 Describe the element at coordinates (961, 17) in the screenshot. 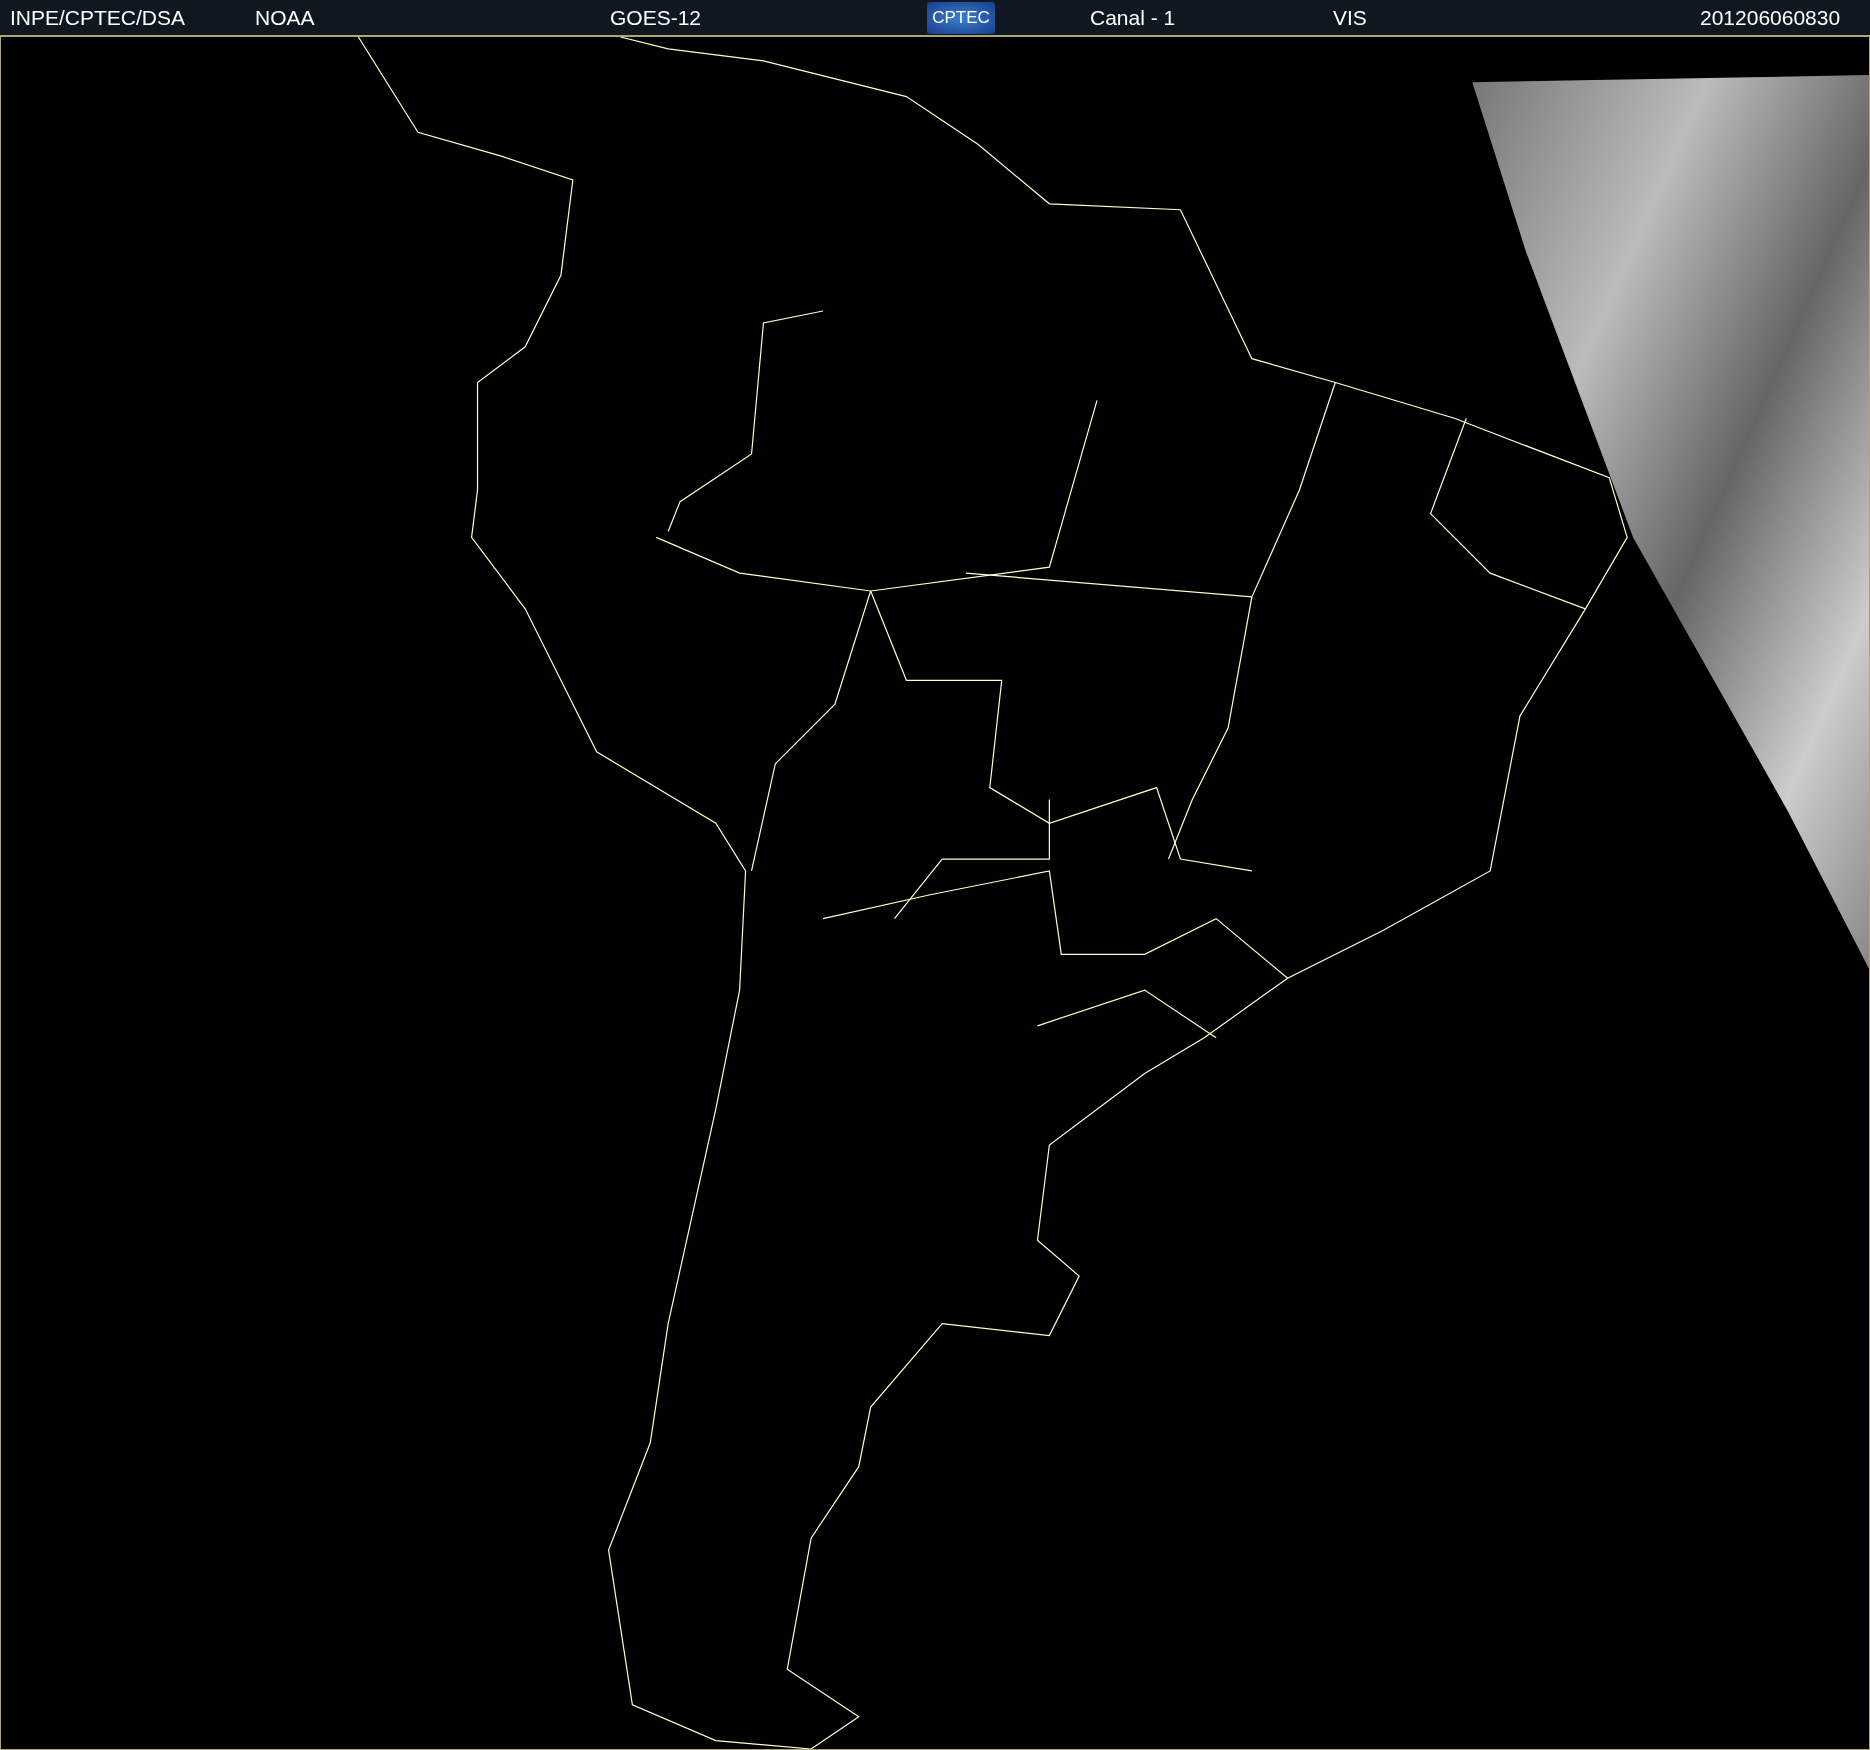

I see `logo: CPTEC` at that location.